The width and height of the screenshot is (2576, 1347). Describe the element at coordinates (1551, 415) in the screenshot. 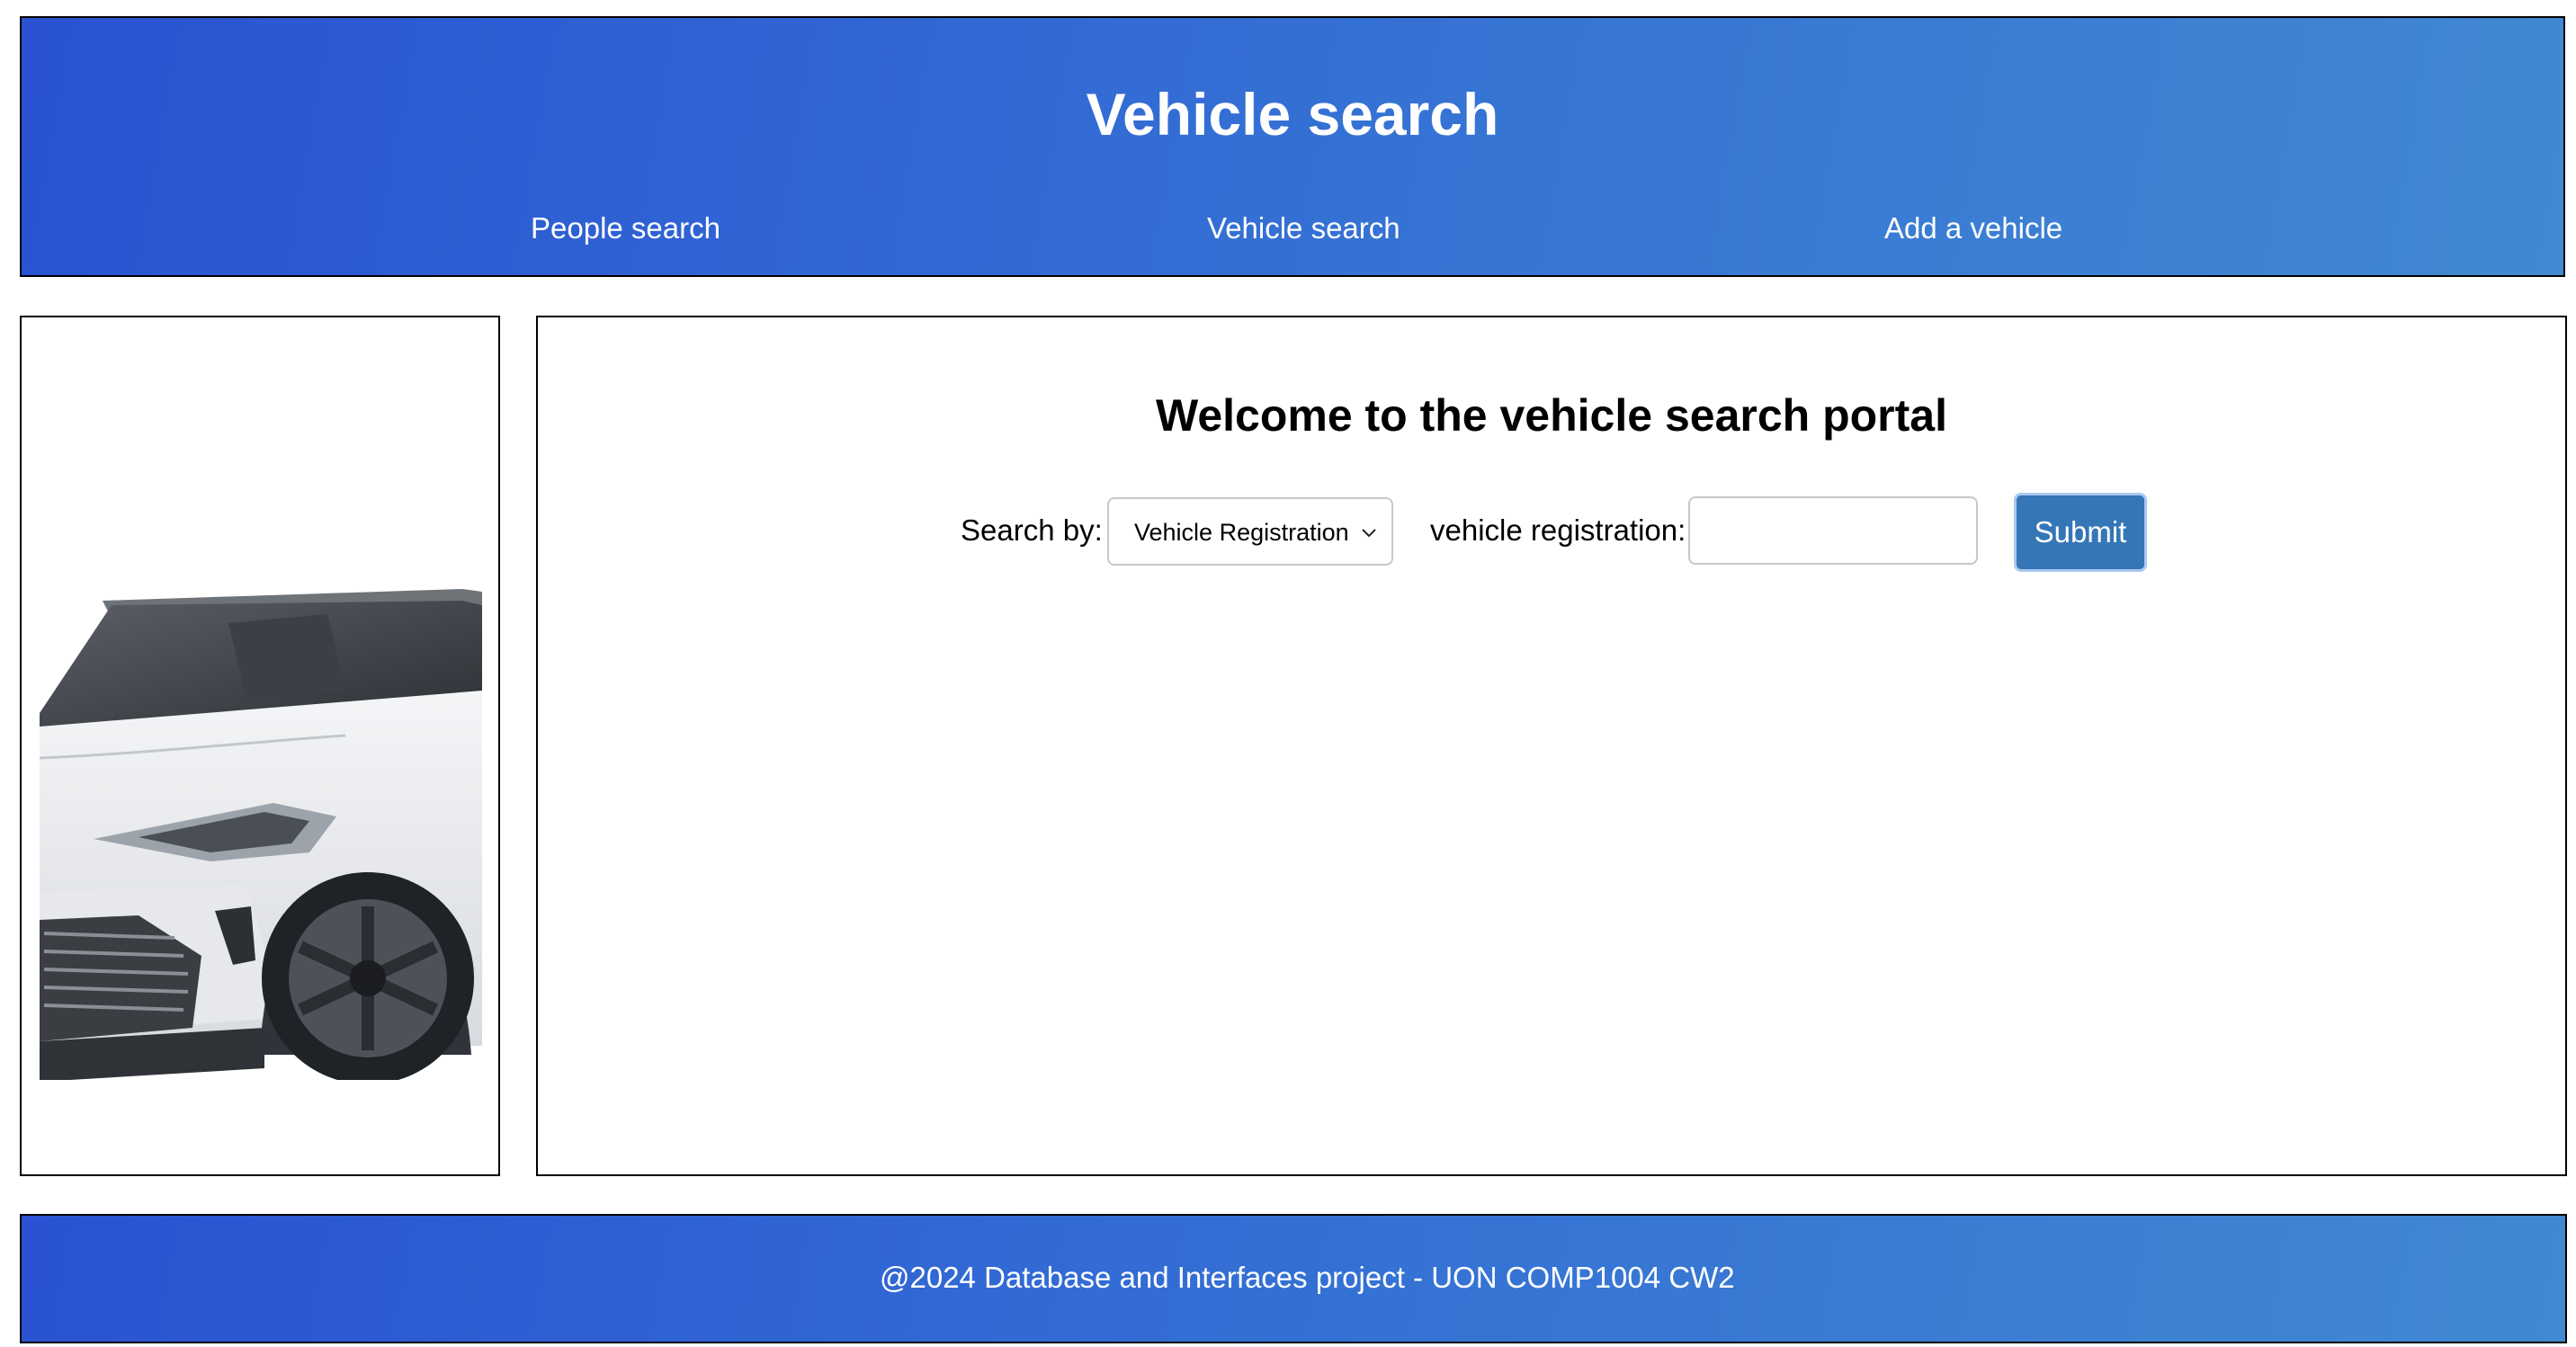

I see `welcome-heading: Welcome to the vehicle search portal` at that location.